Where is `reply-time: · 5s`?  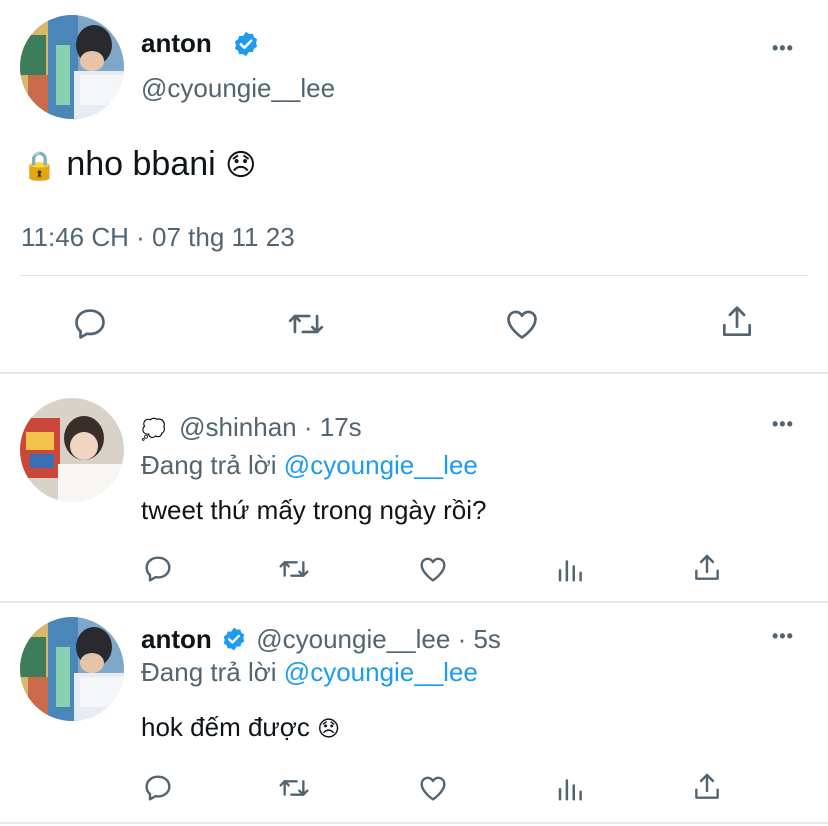 reply-time: · 5s is located at coordinates (479, 639).